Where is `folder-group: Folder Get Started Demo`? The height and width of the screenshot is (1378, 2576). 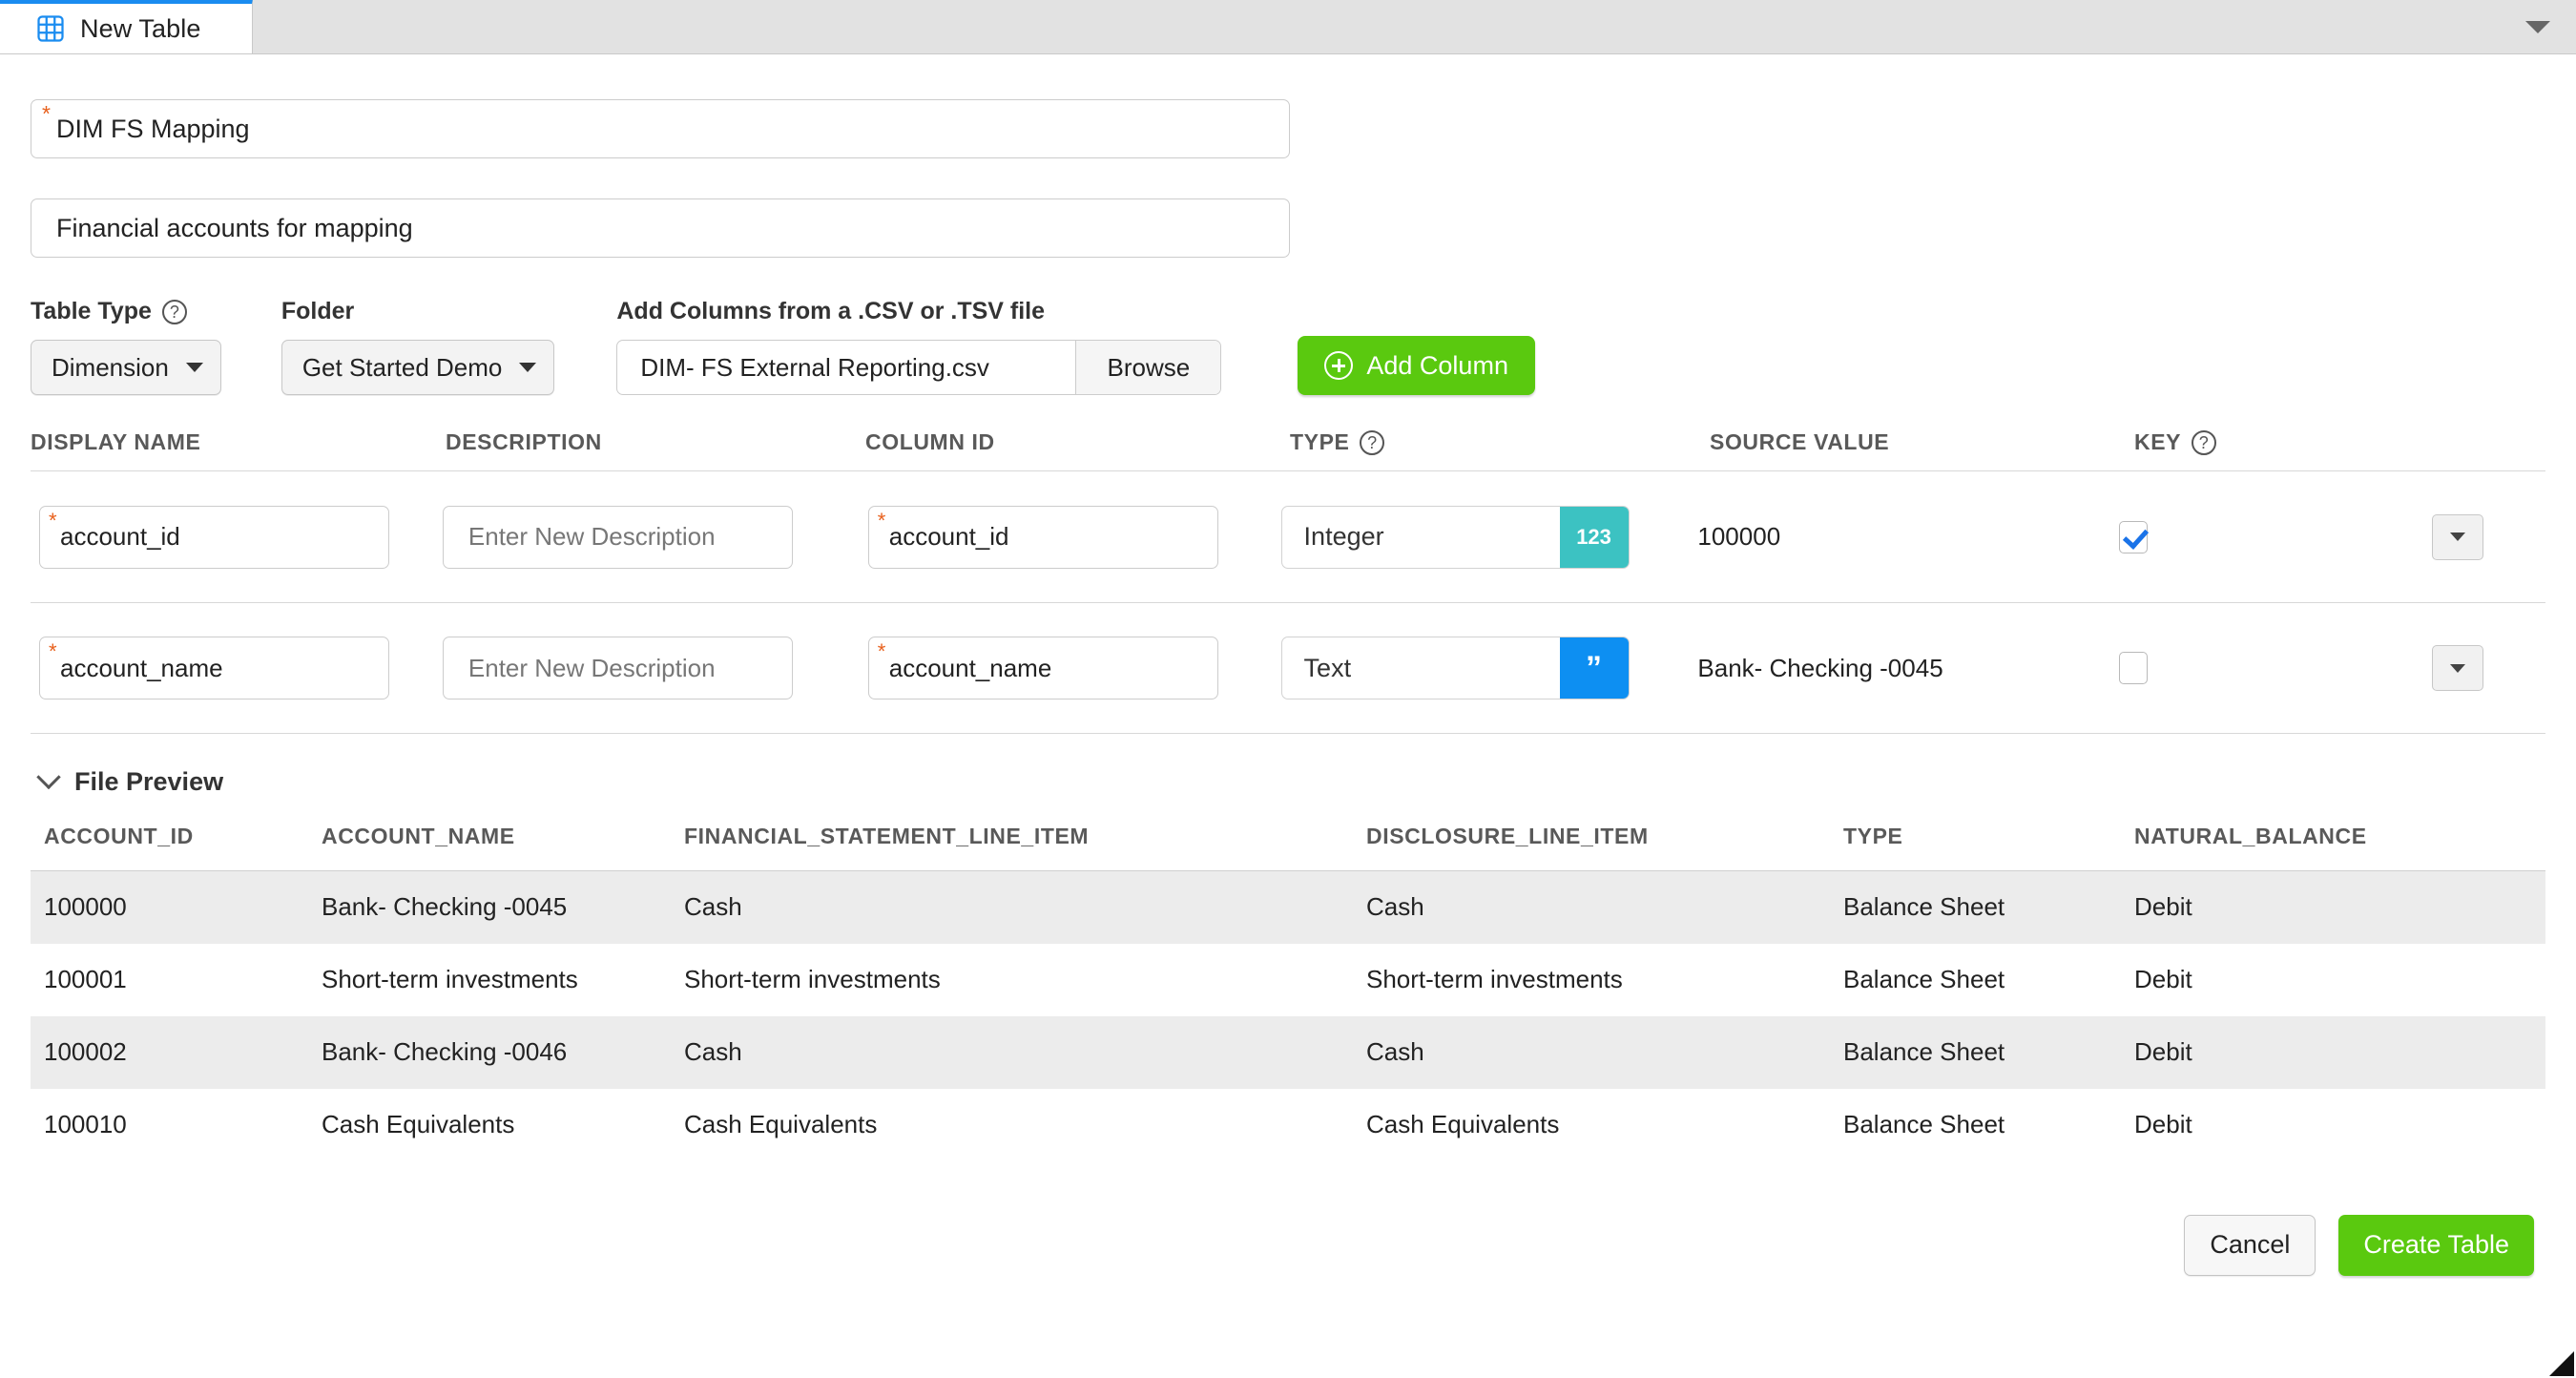 folder-group: Folder Get Started Demo is located at coordinates (417, 346).